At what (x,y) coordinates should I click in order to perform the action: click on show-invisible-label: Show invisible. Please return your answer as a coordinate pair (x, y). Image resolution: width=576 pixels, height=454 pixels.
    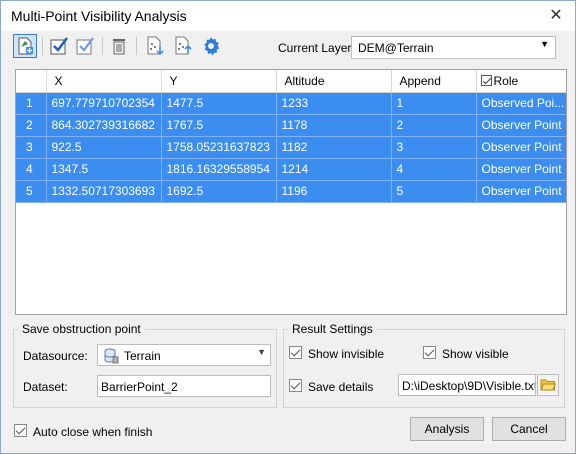
    Looking at the image, I should click on (346, 354).